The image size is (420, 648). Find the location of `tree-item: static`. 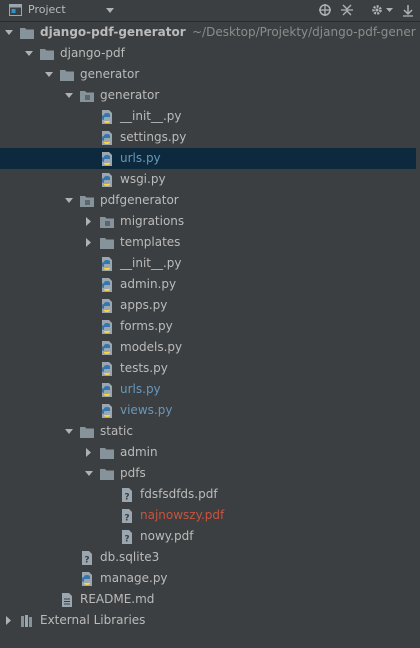

tree-item: static is located at coordinates (210, 431).